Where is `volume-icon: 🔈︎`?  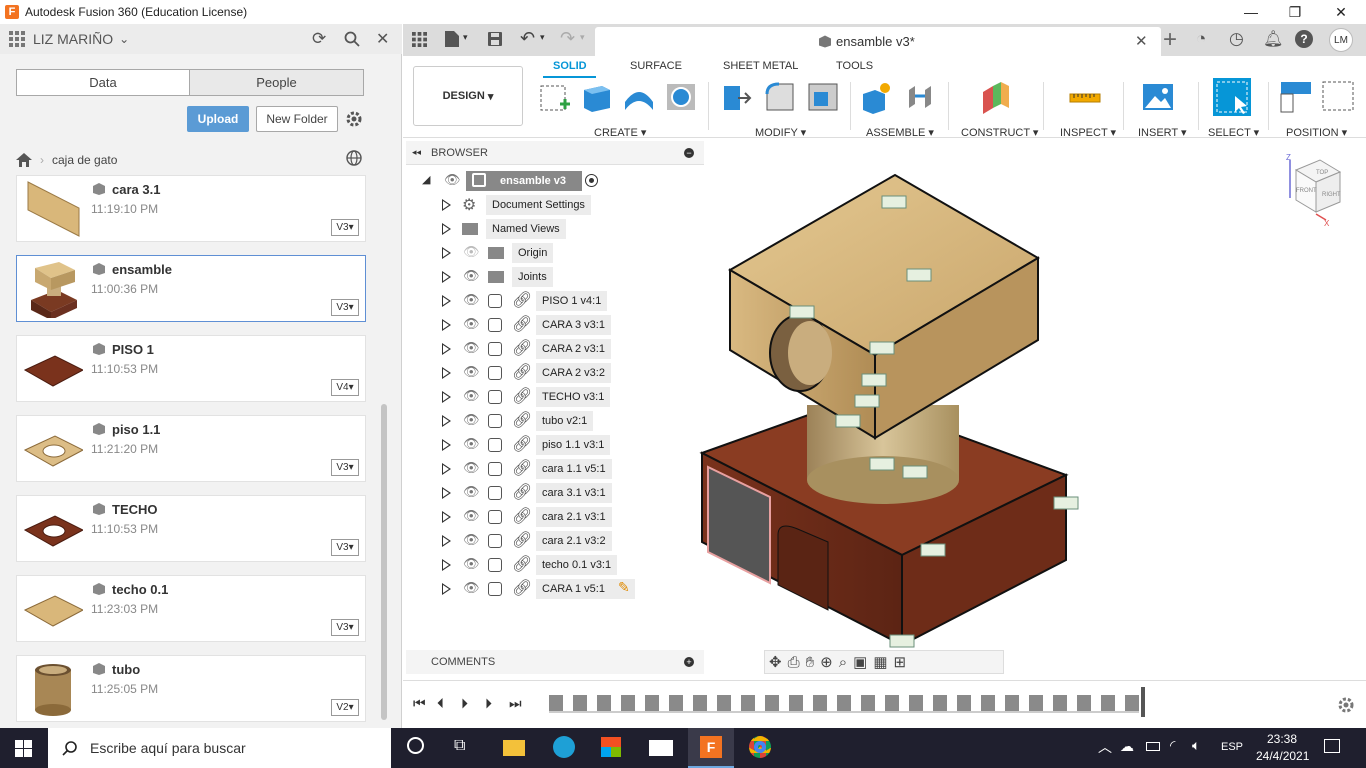
volume-icon: 🔈︎ is located at coordinates (1196, 745).